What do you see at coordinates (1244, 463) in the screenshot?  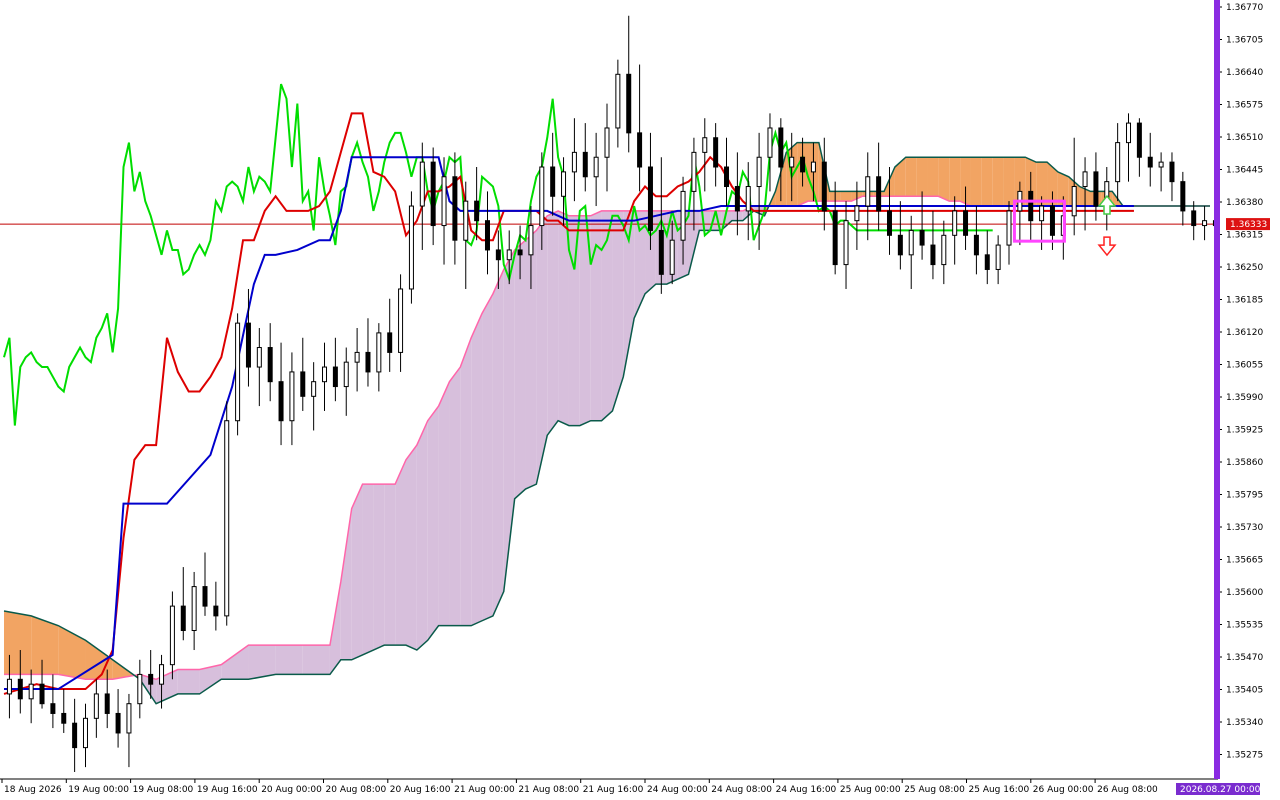 I see `y-tick-label: 1.35860` at bounding box center [1244, 463].